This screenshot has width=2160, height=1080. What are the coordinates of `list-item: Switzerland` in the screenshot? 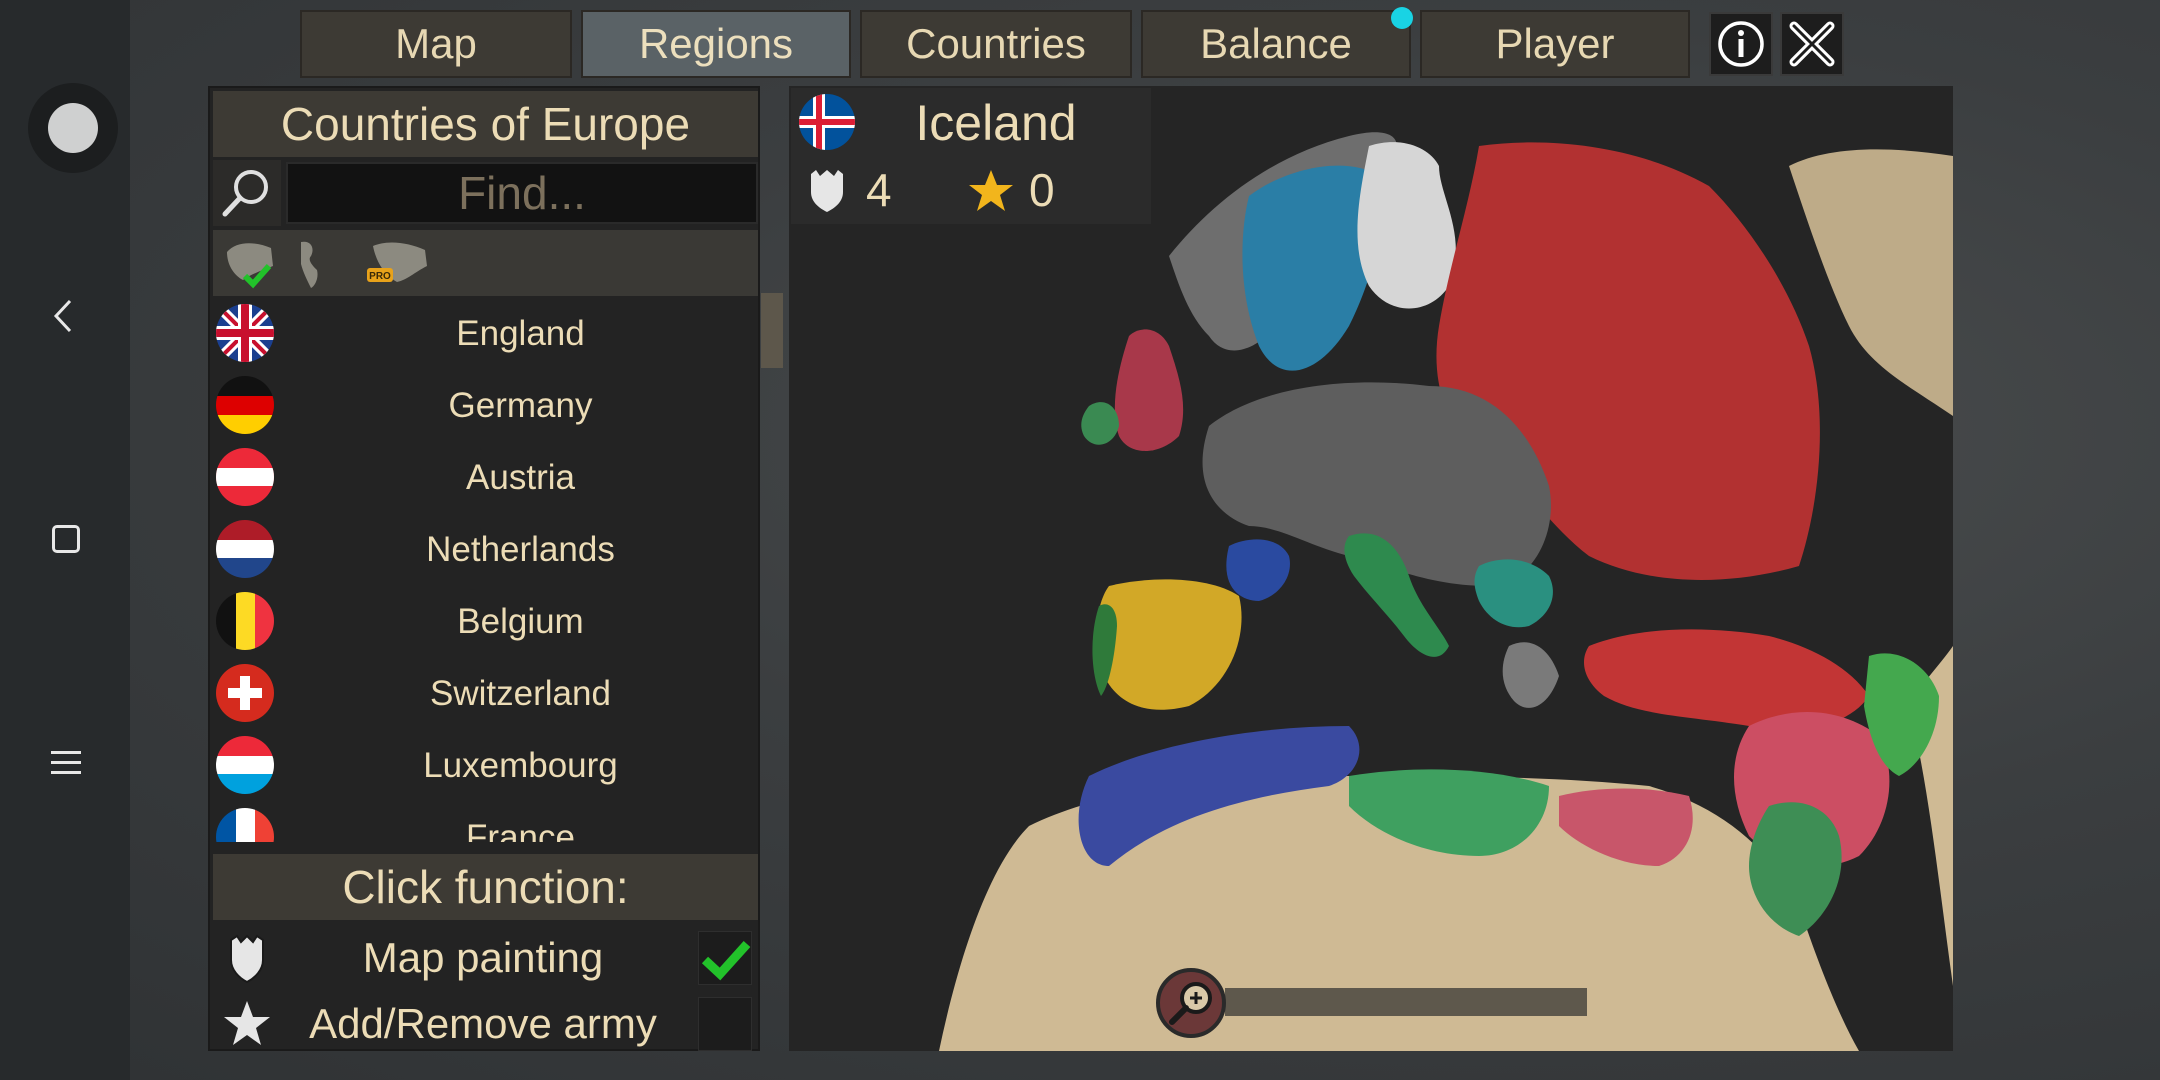 It's located at (485, 694).